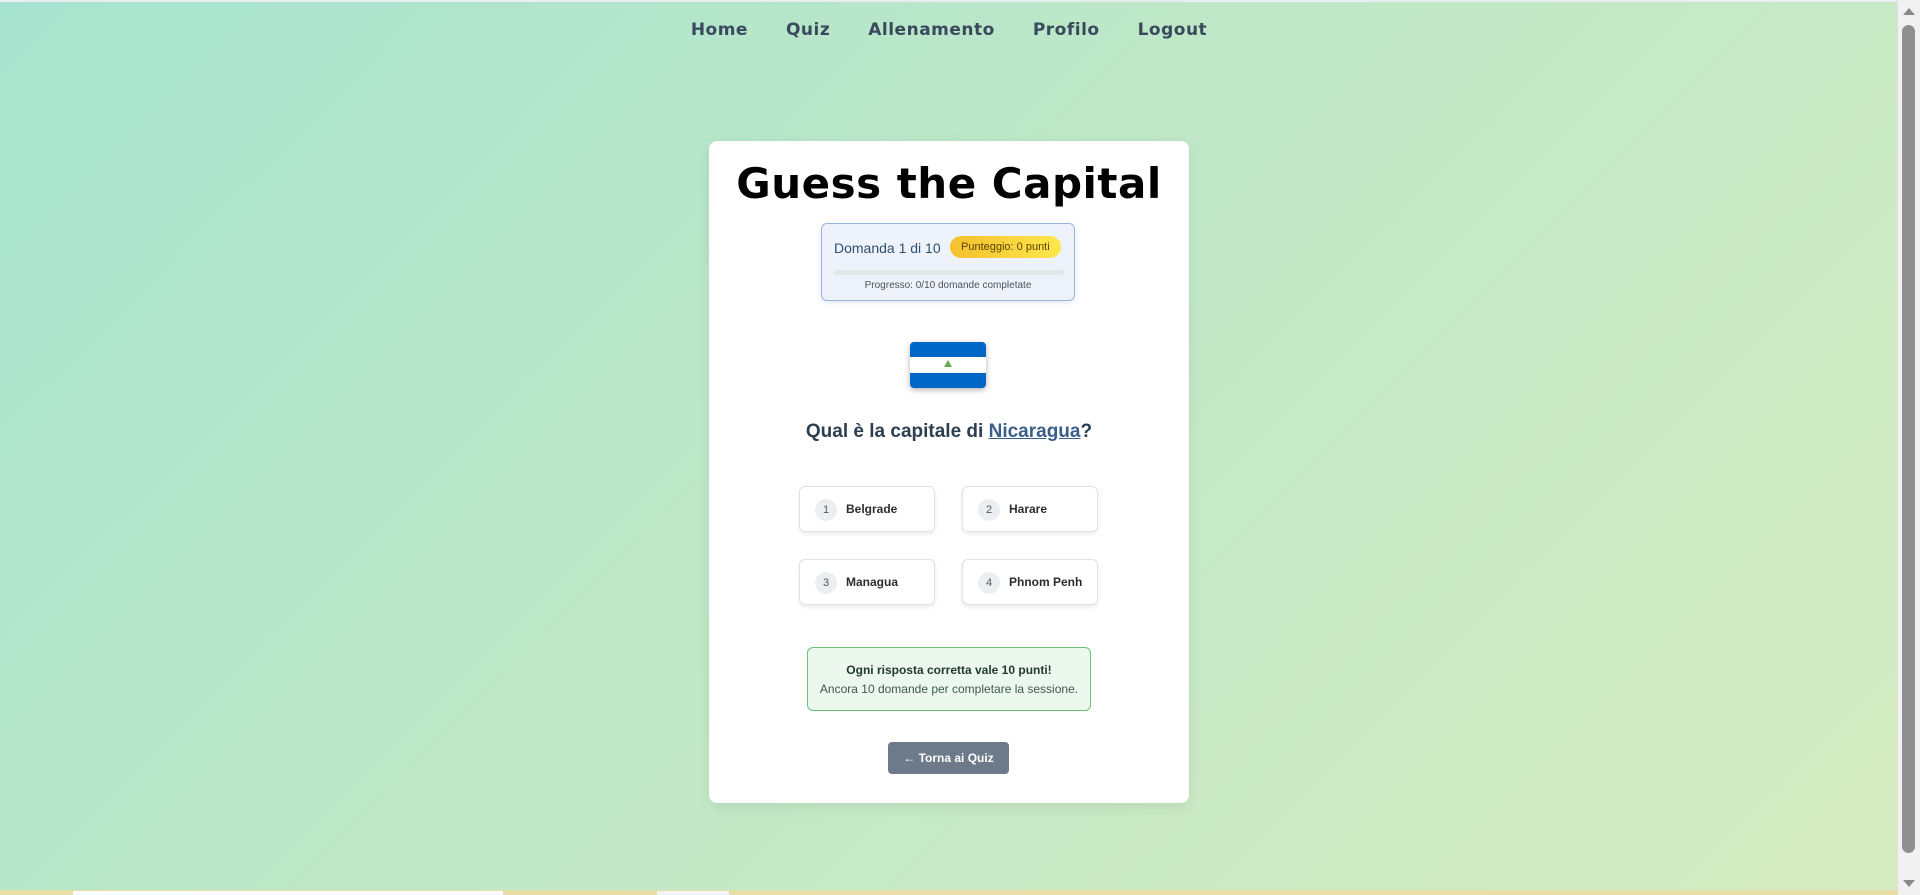 The width and height of the screenshot is (1920, 895). What do you see at coordinates (1909, 11) in the screenshot?
I see `scroll-up-arrow-icon` at bounding box center [1909, 11].